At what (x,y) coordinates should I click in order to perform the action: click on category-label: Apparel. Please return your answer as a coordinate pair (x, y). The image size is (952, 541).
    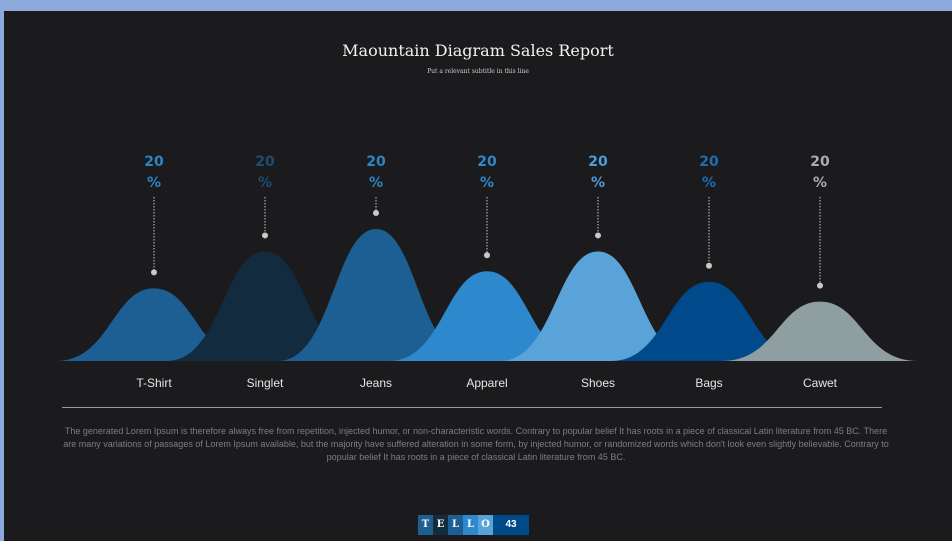
    Looking at the image, I should click on (486, 383).